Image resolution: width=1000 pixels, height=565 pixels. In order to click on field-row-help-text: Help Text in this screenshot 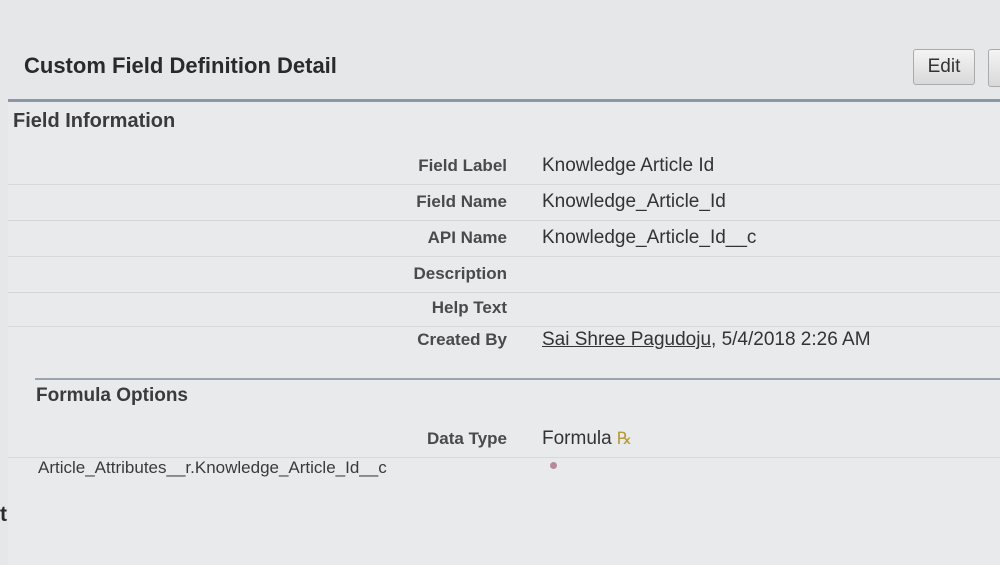, I will do `click(504, 309)`.